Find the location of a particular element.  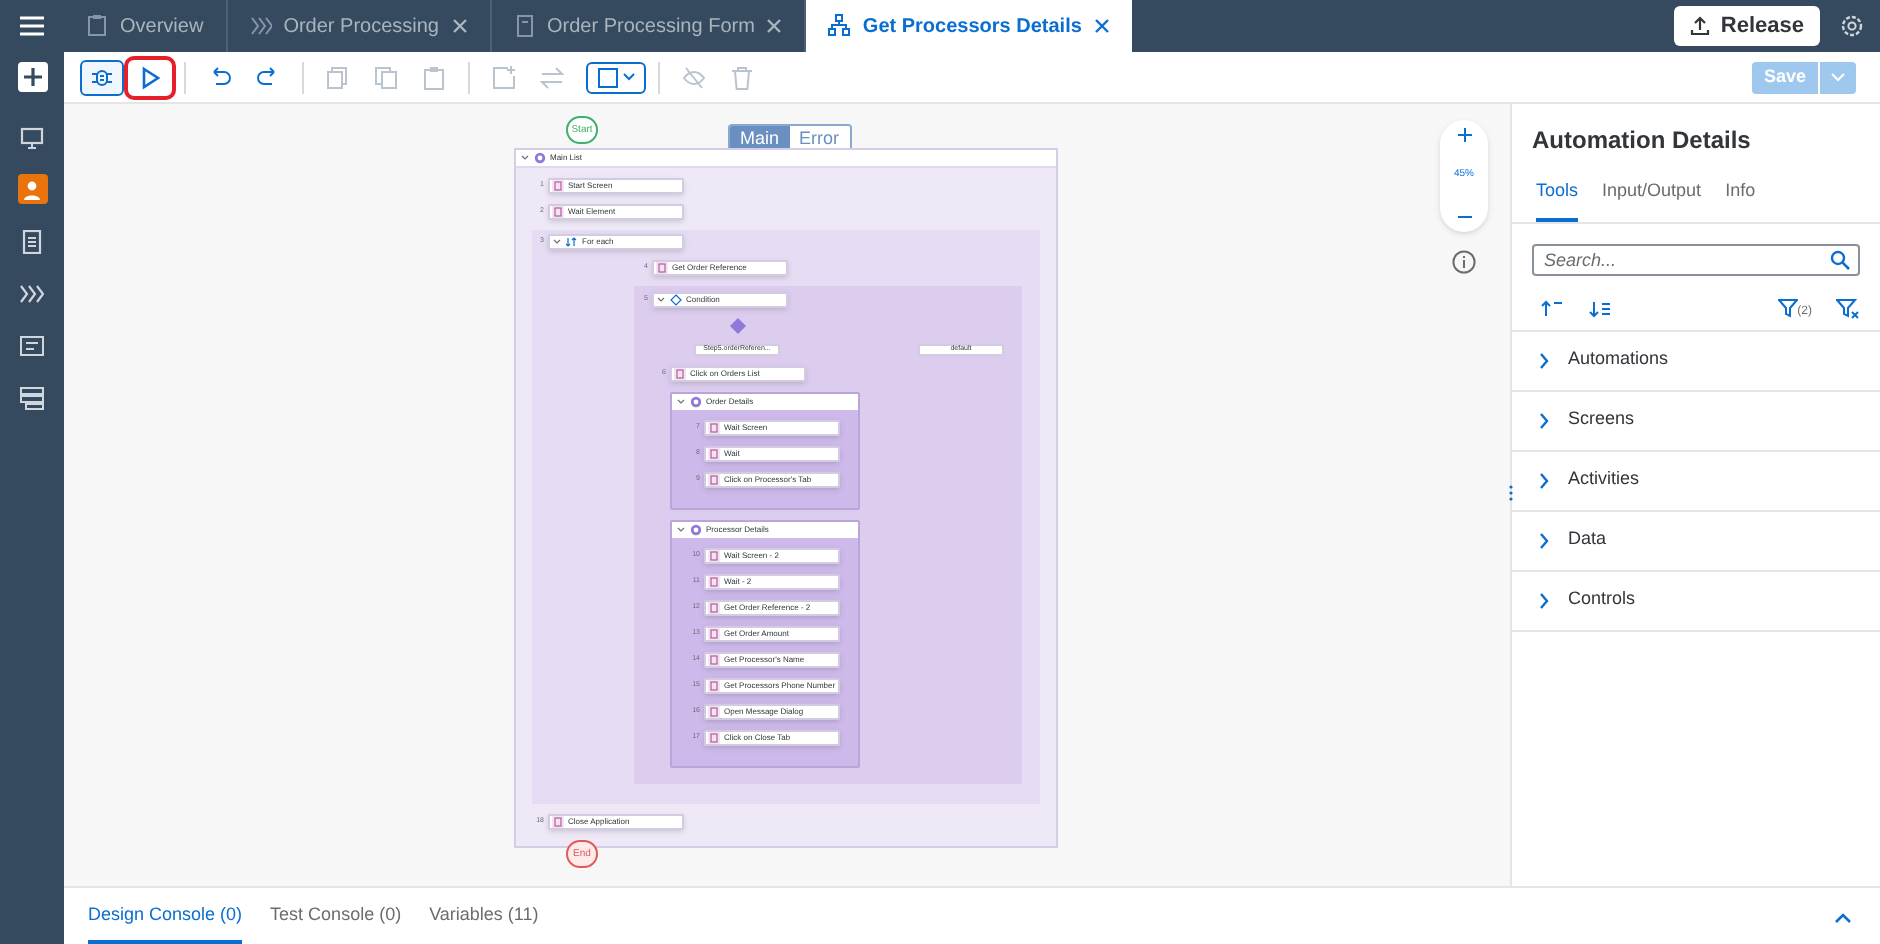

condition-icon is located at coordinates (676, 300).